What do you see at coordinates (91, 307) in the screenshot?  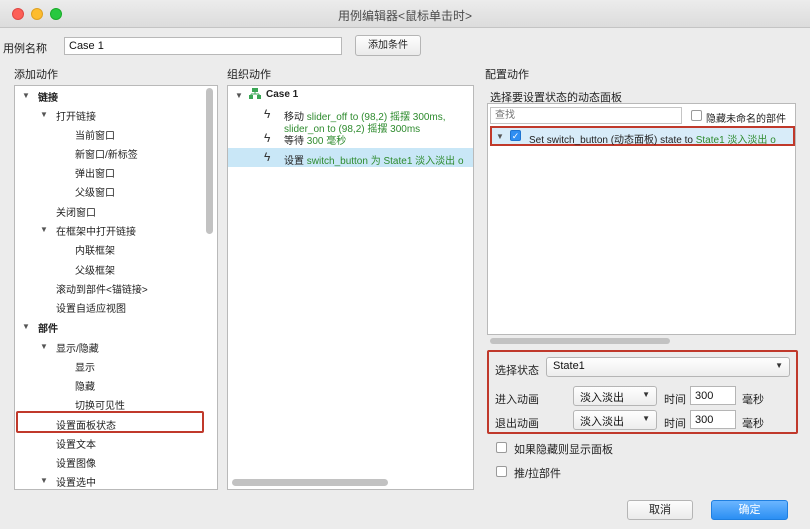 I see `tree-item-adaptive-view: 设置自适应视图` at bounding box center [91, 307].